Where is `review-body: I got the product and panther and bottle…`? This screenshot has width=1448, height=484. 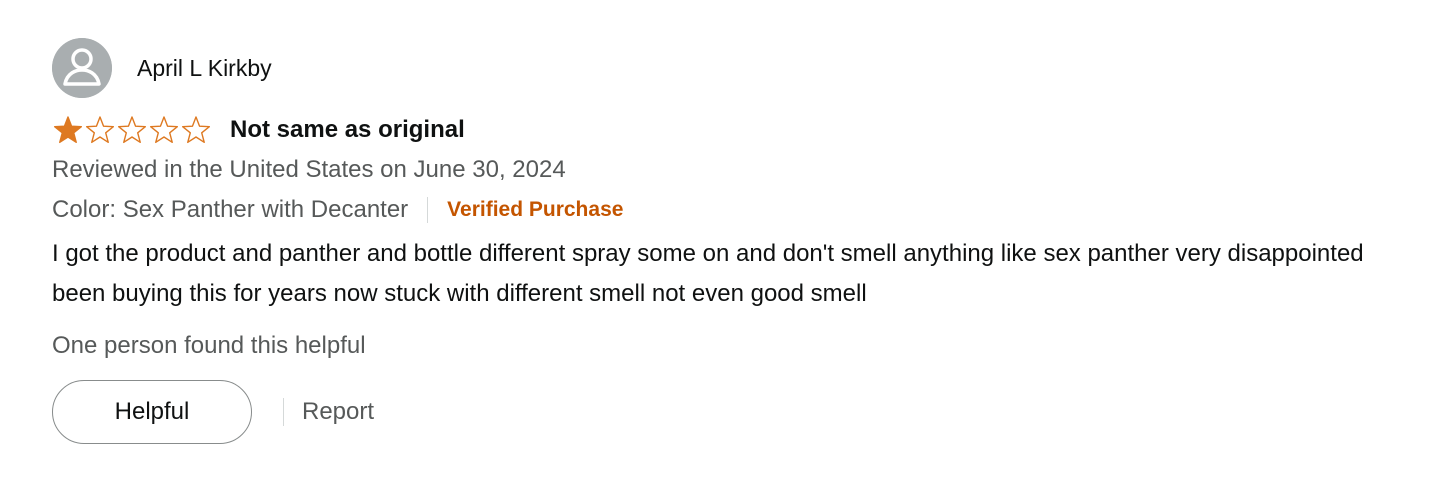
review-body: I got the product and panther and bottle… is located at coordinates (708, 273).